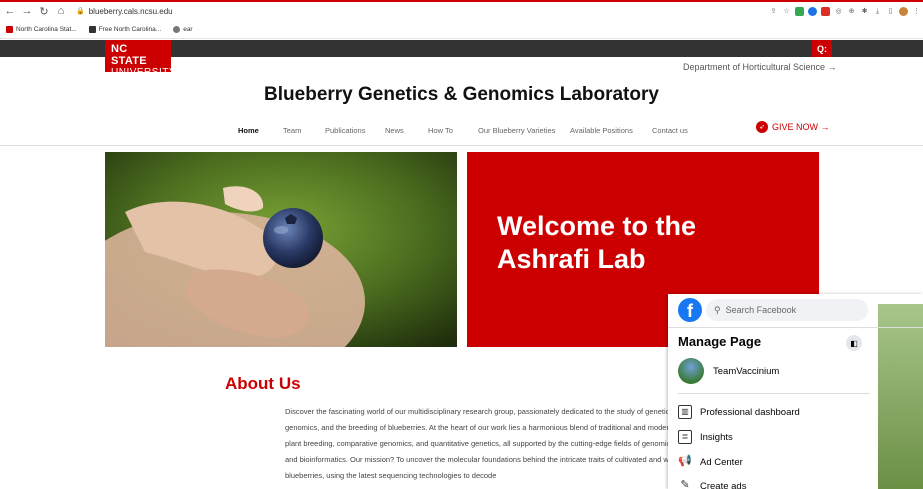 Image resolution: width=923 pixels, height=489 pixels. What do you see at coordinates (516, 130) in the screenshot?
I see `nav-blueberry-varieties: Our Blueberry Varieties` at bounding box center [516, 130].